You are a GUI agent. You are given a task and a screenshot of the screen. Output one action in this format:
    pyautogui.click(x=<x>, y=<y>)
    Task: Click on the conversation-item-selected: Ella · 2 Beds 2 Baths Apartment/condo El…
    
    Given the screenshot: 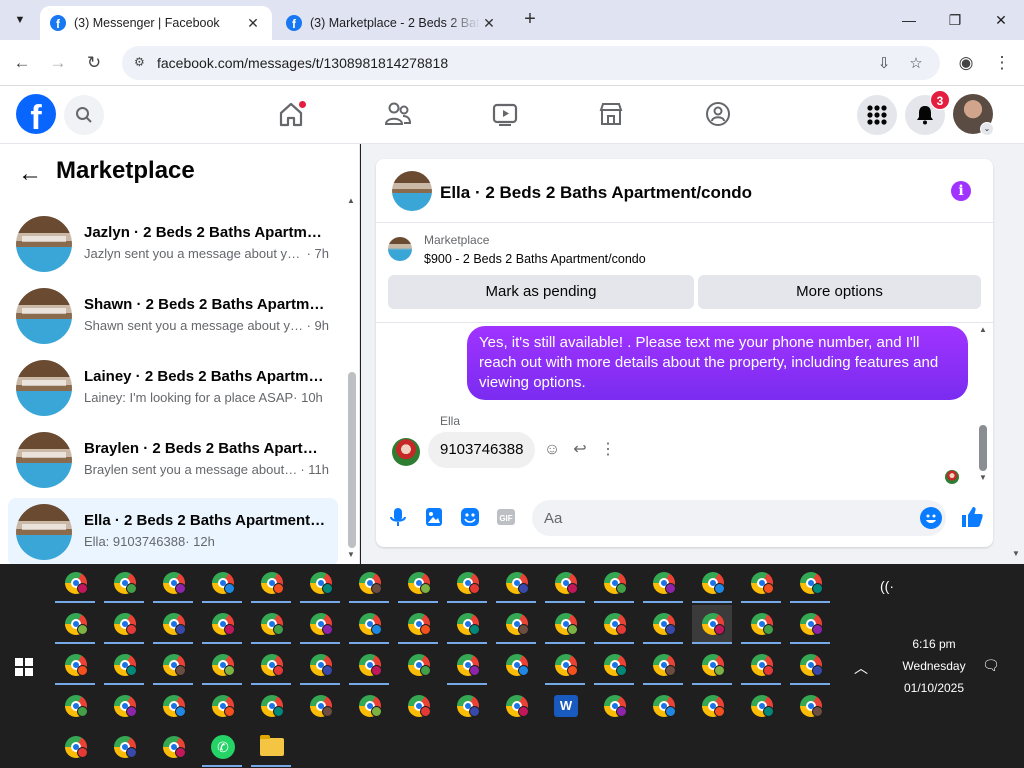 What is the action you would take?
    pyautogui.click(x=173, y=531)
    